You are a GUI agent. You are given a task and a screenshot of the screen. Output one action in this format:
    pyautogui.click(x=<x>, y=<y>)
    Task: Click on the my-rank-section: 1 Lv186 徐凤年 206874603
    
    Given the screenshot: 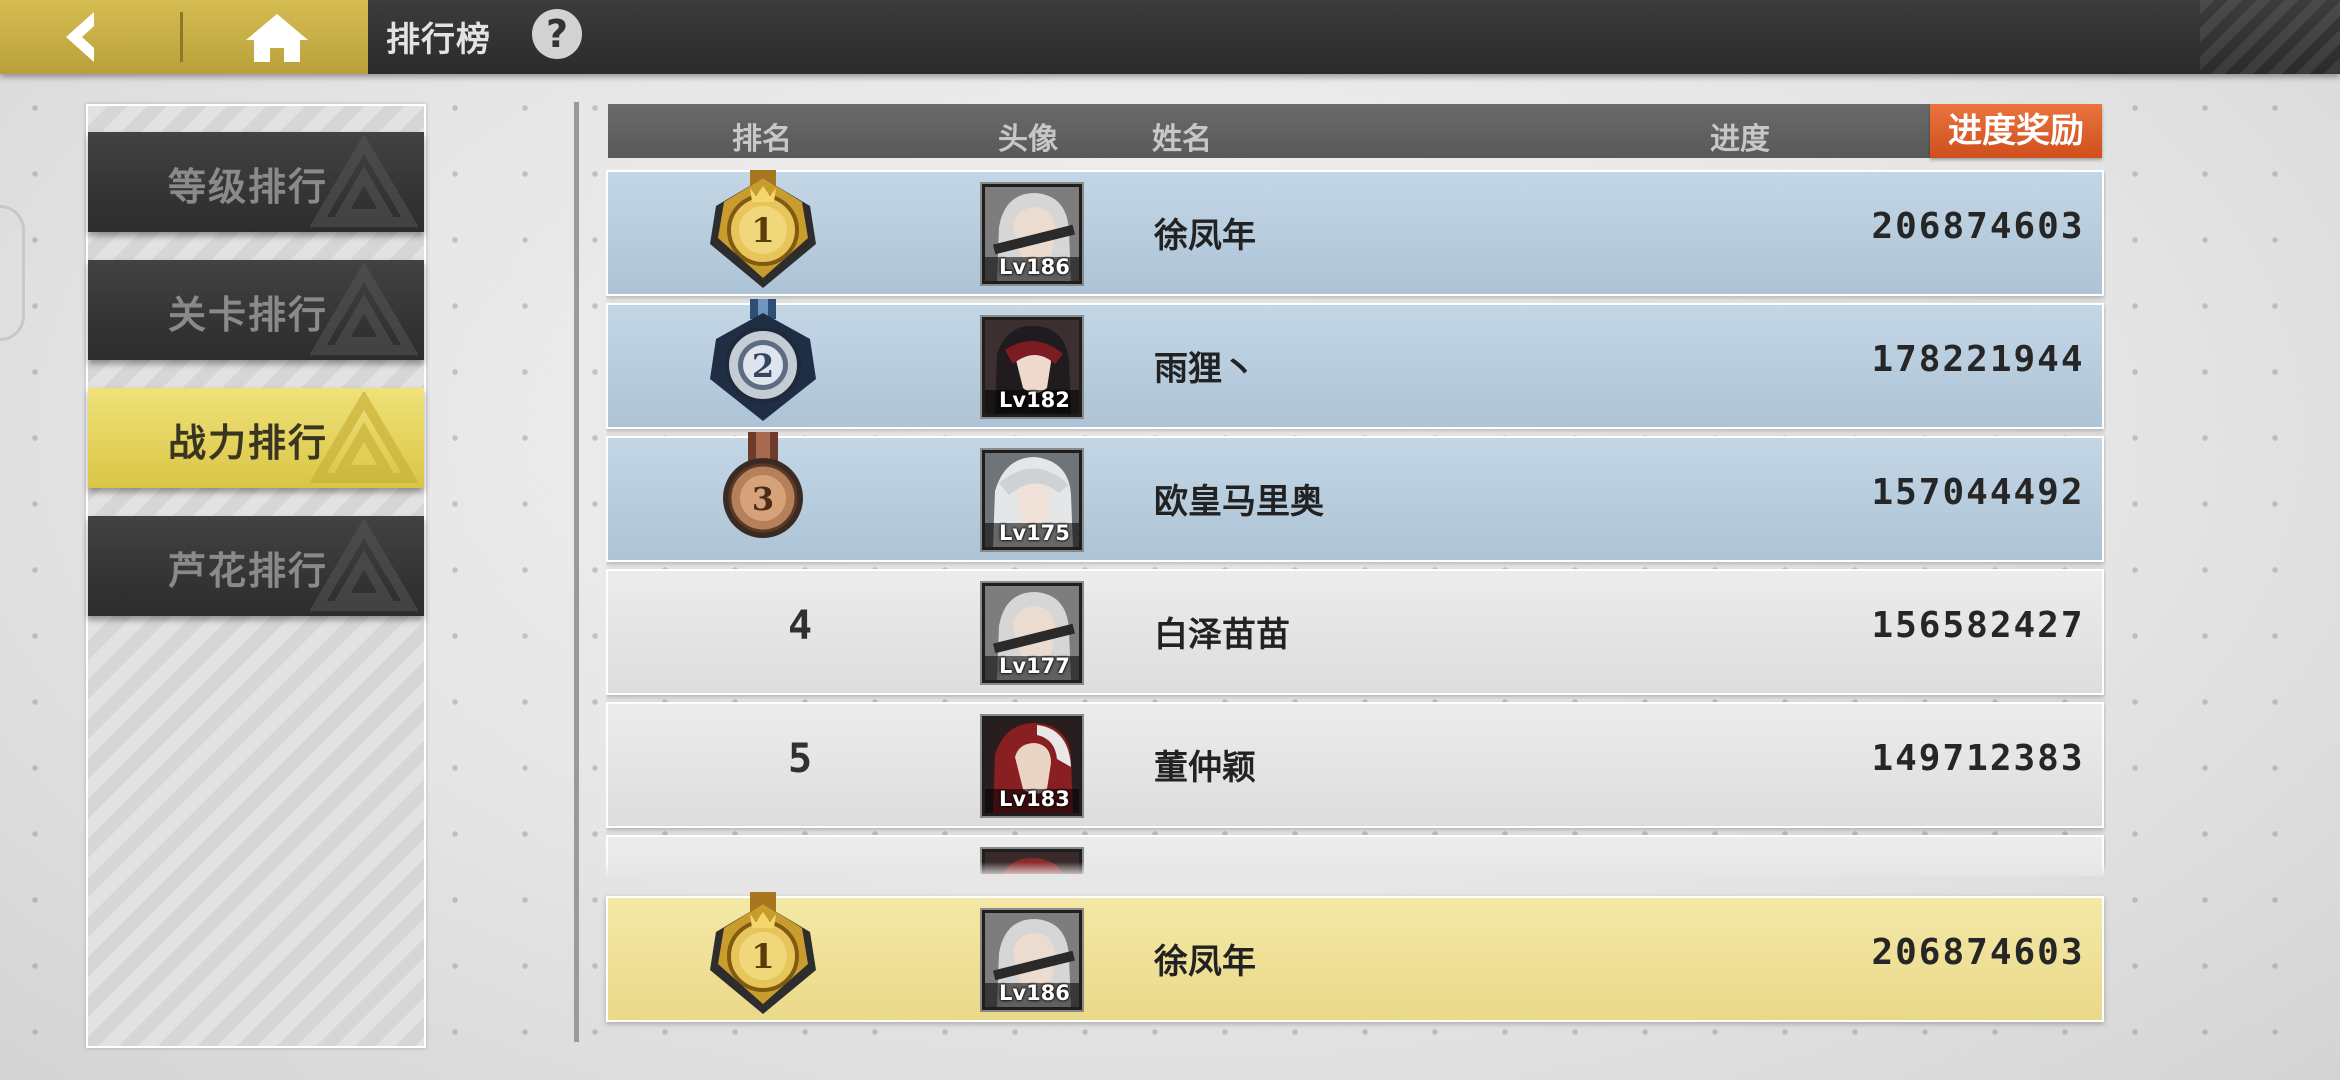 What is the action you would take?
    pyautogui.click(x=1356, y=957)
    